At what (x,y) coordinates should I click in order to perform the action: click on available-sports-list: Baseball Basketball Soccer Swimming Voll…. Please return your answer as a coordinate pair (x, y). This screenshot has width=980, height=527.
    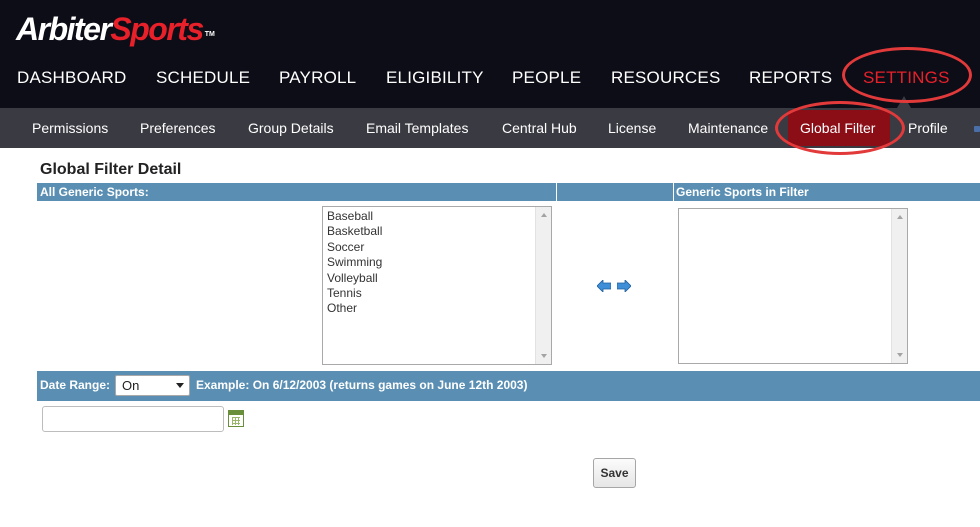
    Looking at the image, I should click on (437, 285).